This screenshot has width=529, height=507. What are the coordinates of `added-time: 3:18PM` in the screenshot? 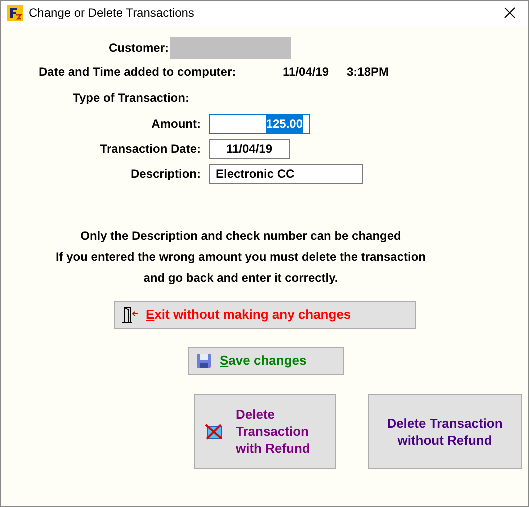 It's located at (368, 72).